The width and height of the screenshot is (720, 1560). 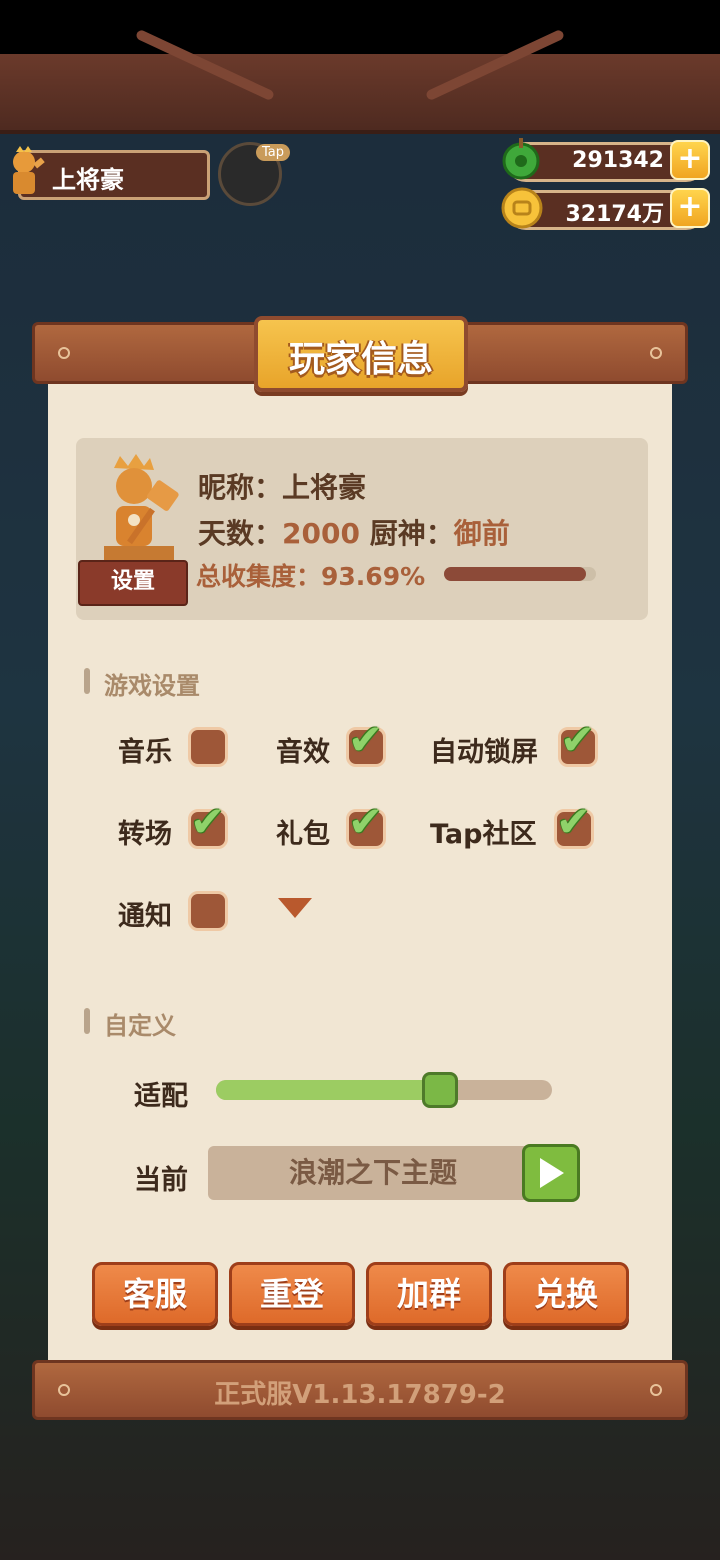 I want to click on option-notify-label: 通知, so click(x=145, y=916).